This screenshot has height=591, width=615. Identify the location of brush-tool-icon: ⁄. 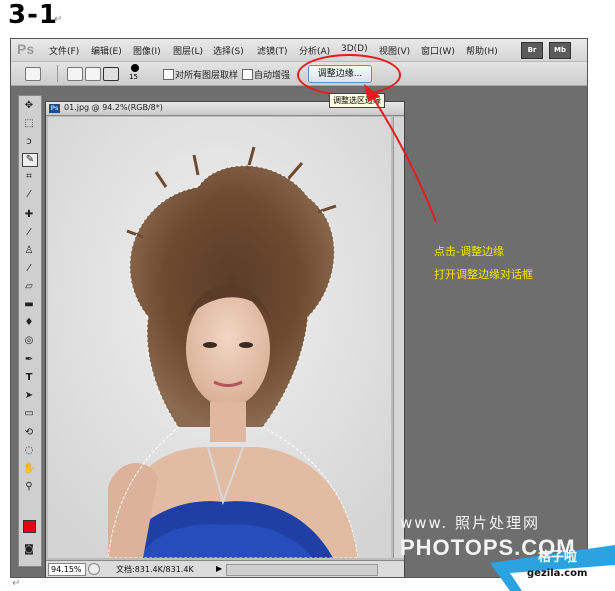
(29, 233).